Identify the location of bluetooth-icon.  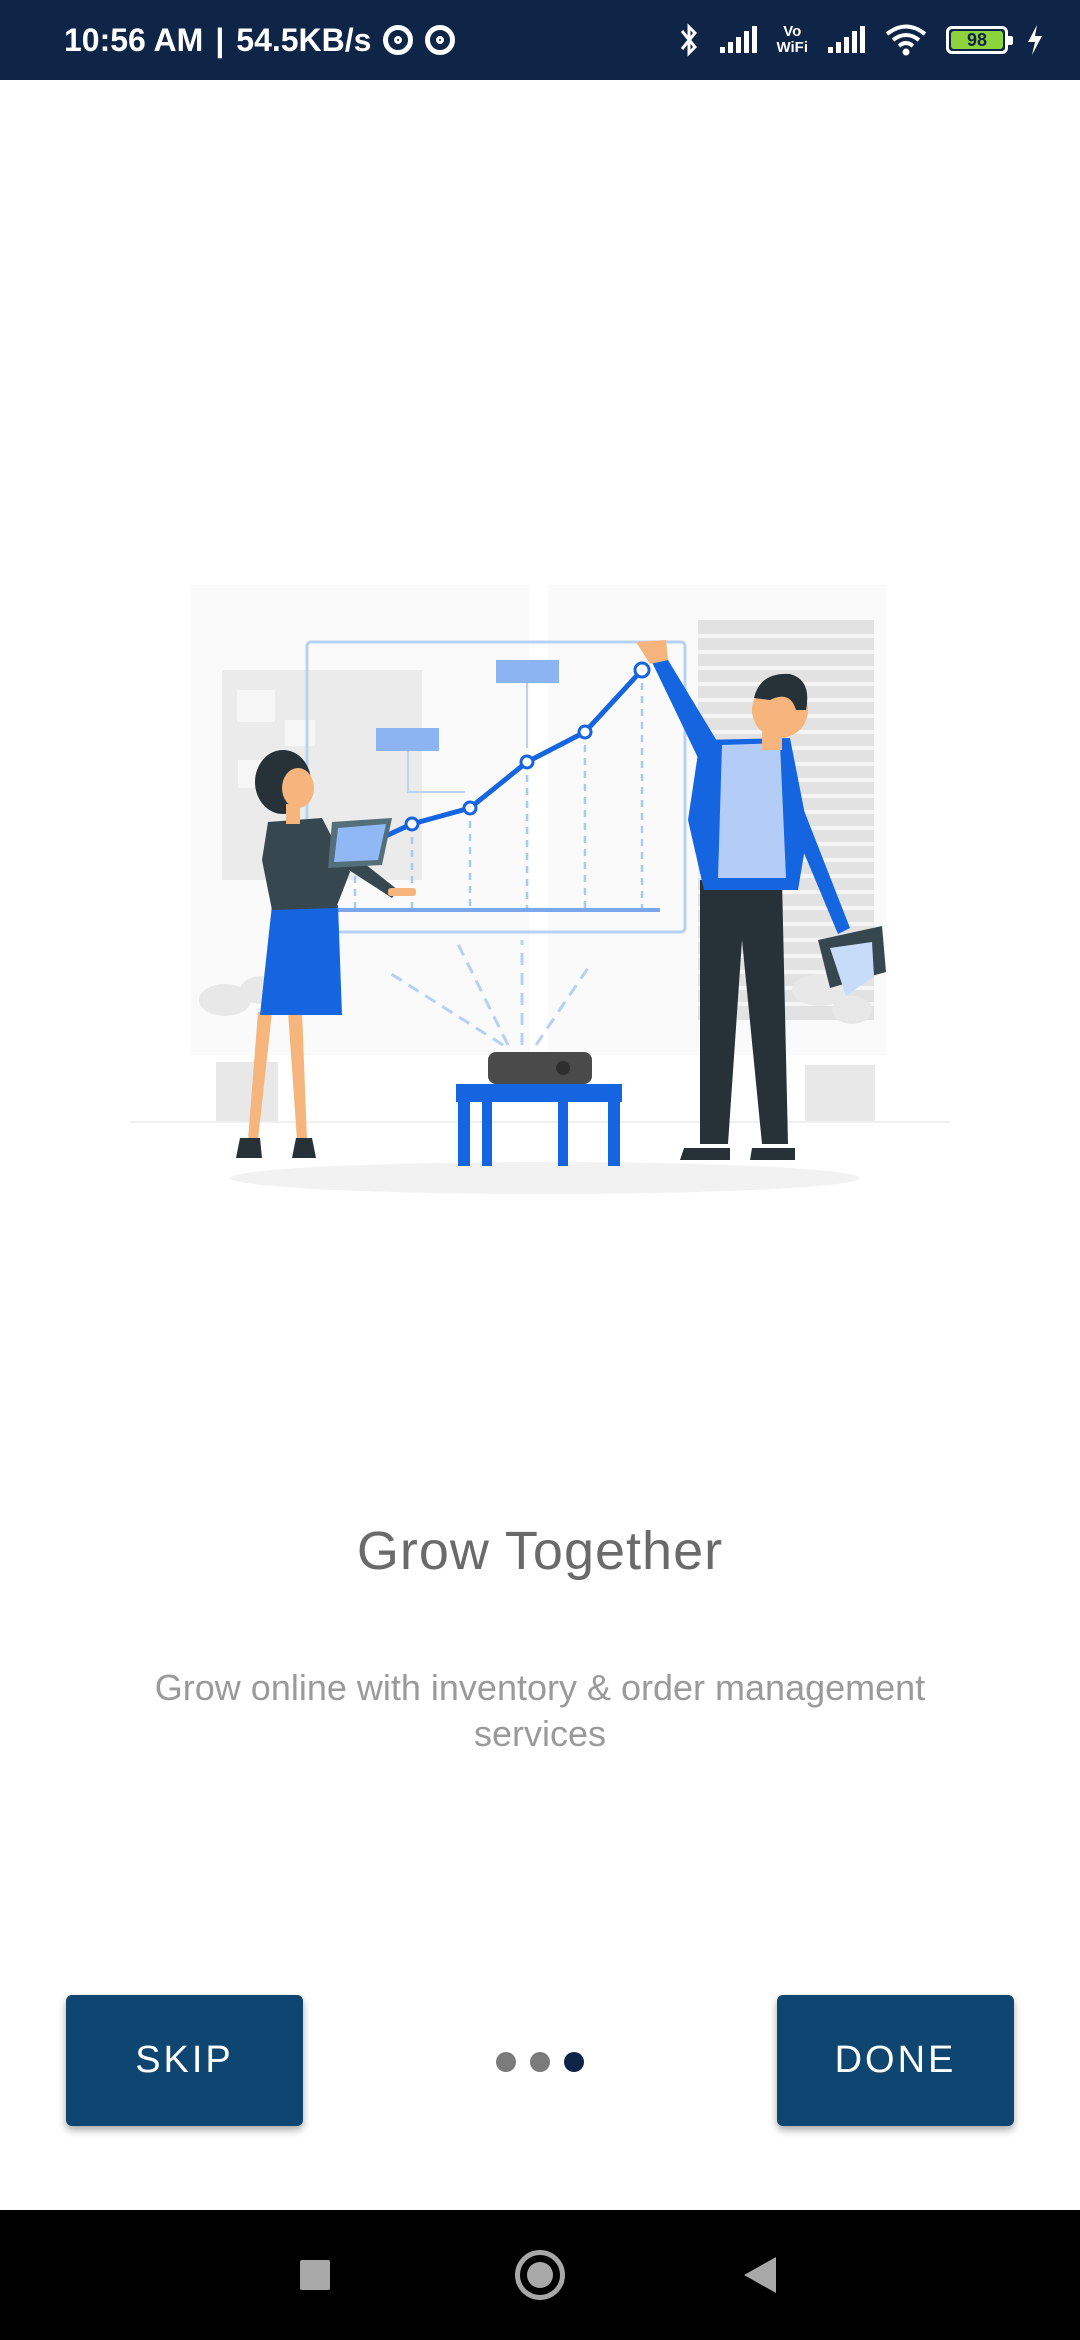
(689, 40).